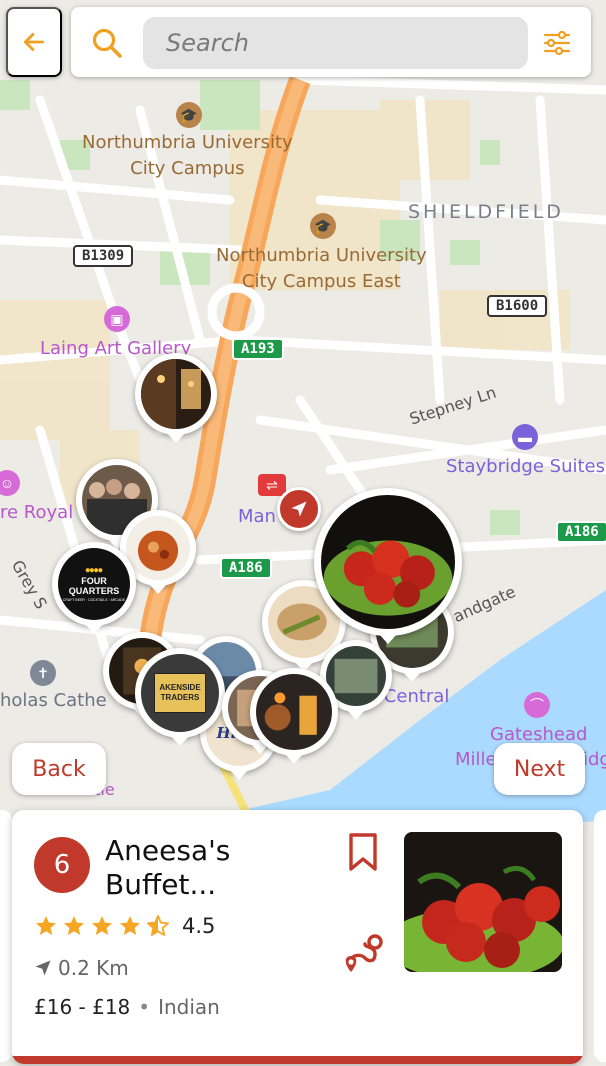 This screenshot has height=1066, width=606. I want to click on restaurant-pin-akenside-traders: AKENSIDE TRADERS, so click(180, 697).